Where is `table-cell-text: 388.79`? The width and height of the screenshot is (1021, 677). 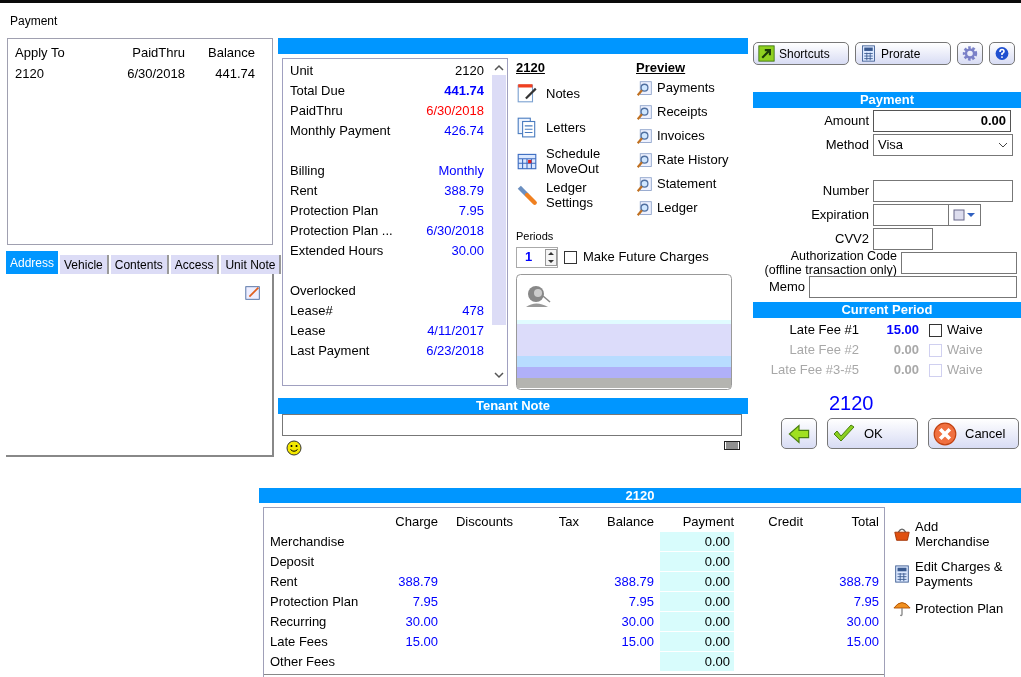
table-cell-text: 388.79 is located at coordinates (417, 582).